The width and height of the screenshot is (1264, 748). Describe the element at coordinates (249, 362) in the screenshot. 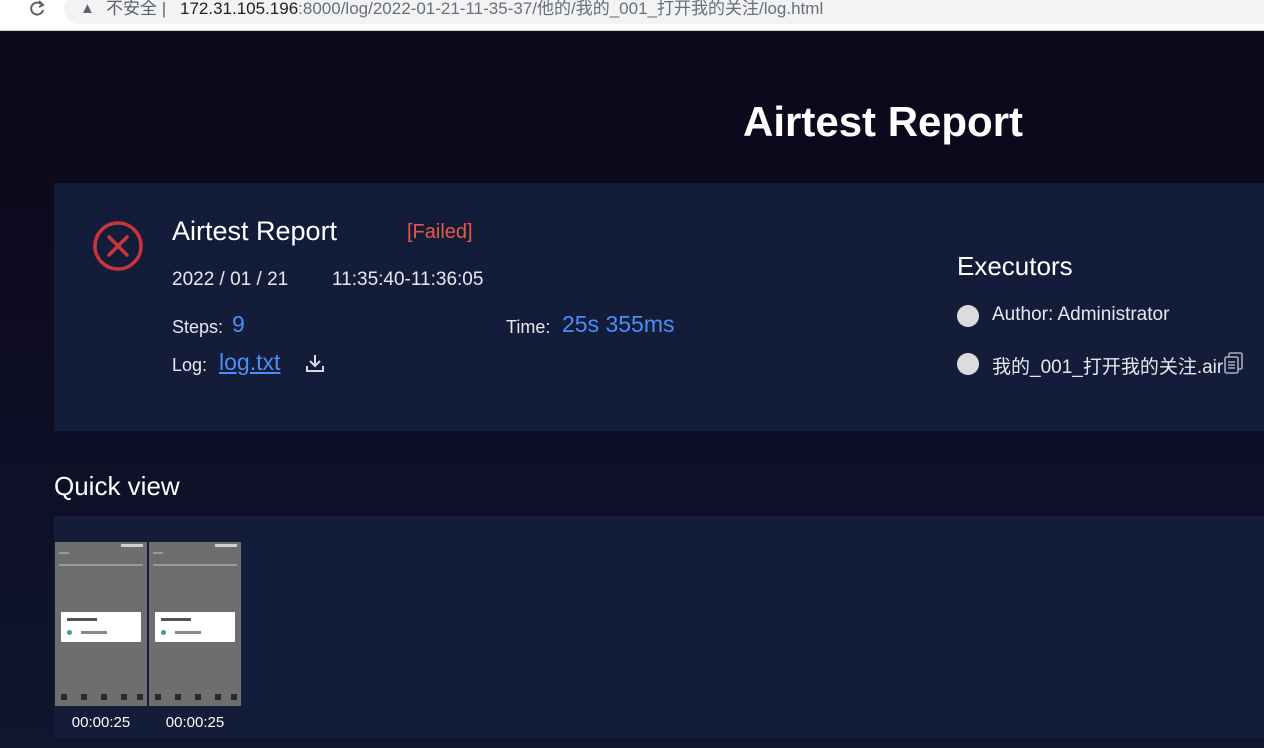

I see `log-file-link: log.txt` at that location.